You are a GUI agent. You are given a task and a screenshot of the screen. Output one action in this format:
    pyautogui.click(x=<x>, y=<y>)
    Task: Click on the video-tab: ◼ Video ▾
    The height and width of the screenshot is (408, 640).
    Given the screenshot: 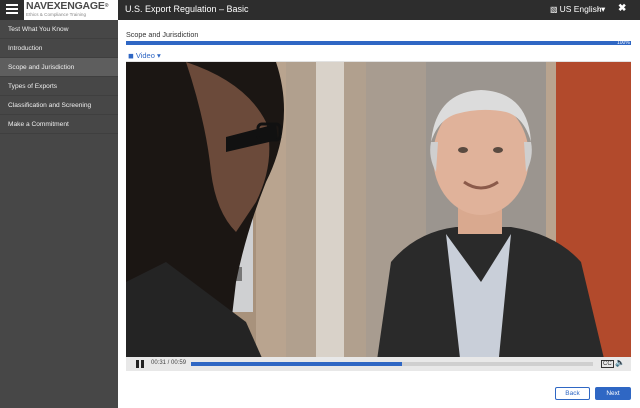 What is the action you would take?
    pyautogui.click(x=144, y=55)
    